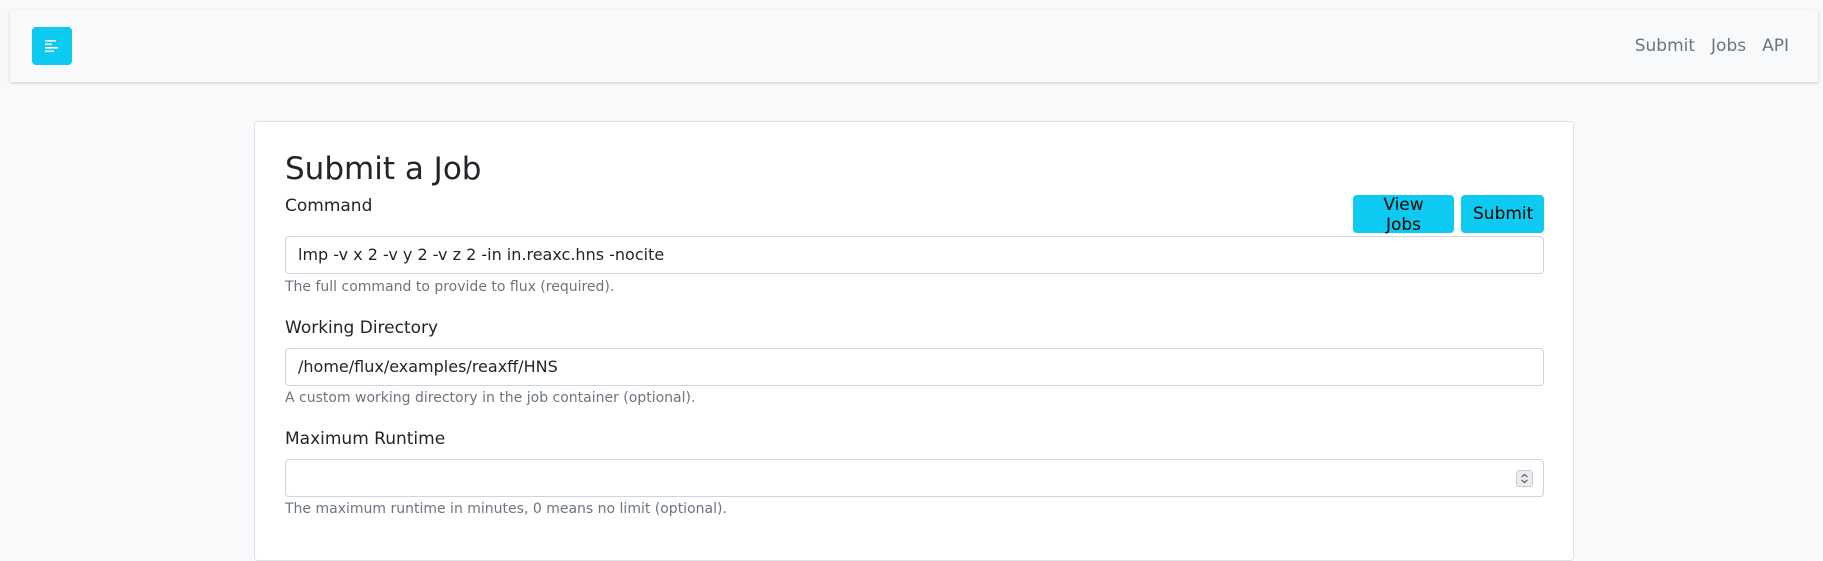 The height and width of the screenshot is (561, 1823). I want to click on nav-link-jobs: Jobs, so click(1728, 46).